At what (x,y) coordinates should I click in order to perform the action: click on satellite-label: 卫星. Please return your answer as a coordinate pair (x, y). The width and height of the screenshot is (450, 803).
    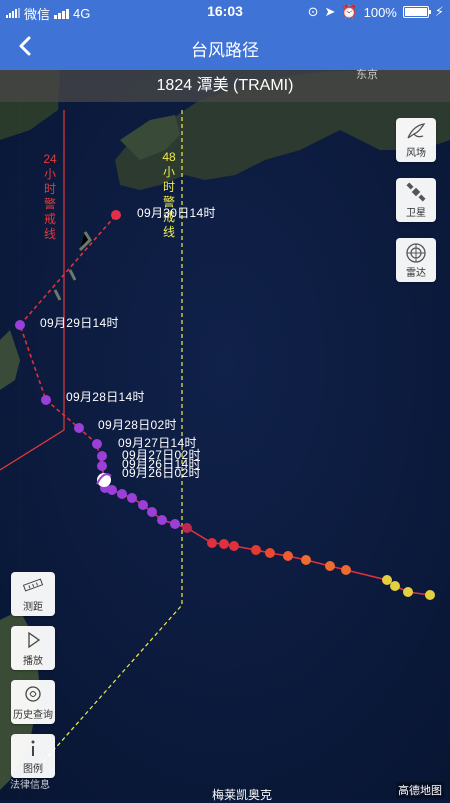
    Looking at the image, I should click on (416, 213).